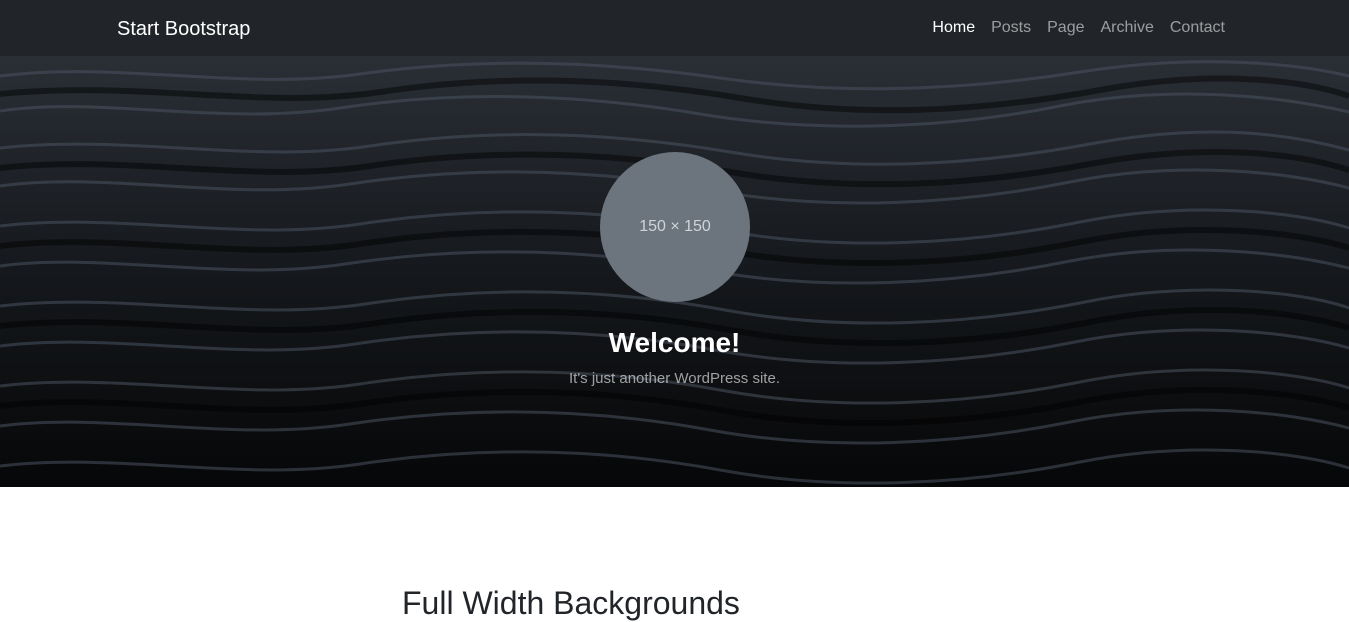  I want to click on avatar-placeholder-label: 150 × 150, so click(675, 226).